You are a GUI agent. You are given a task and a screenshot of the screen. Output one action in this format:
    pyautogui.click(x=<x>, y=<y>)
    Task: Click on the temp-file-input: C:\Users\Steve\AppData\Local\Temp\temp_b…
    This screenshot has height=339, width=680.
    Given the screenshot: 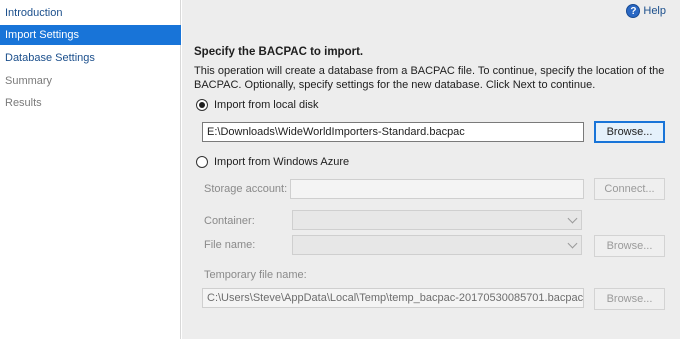 What is the action you would take?
    pyautogui.click(x=393, y=298)
    